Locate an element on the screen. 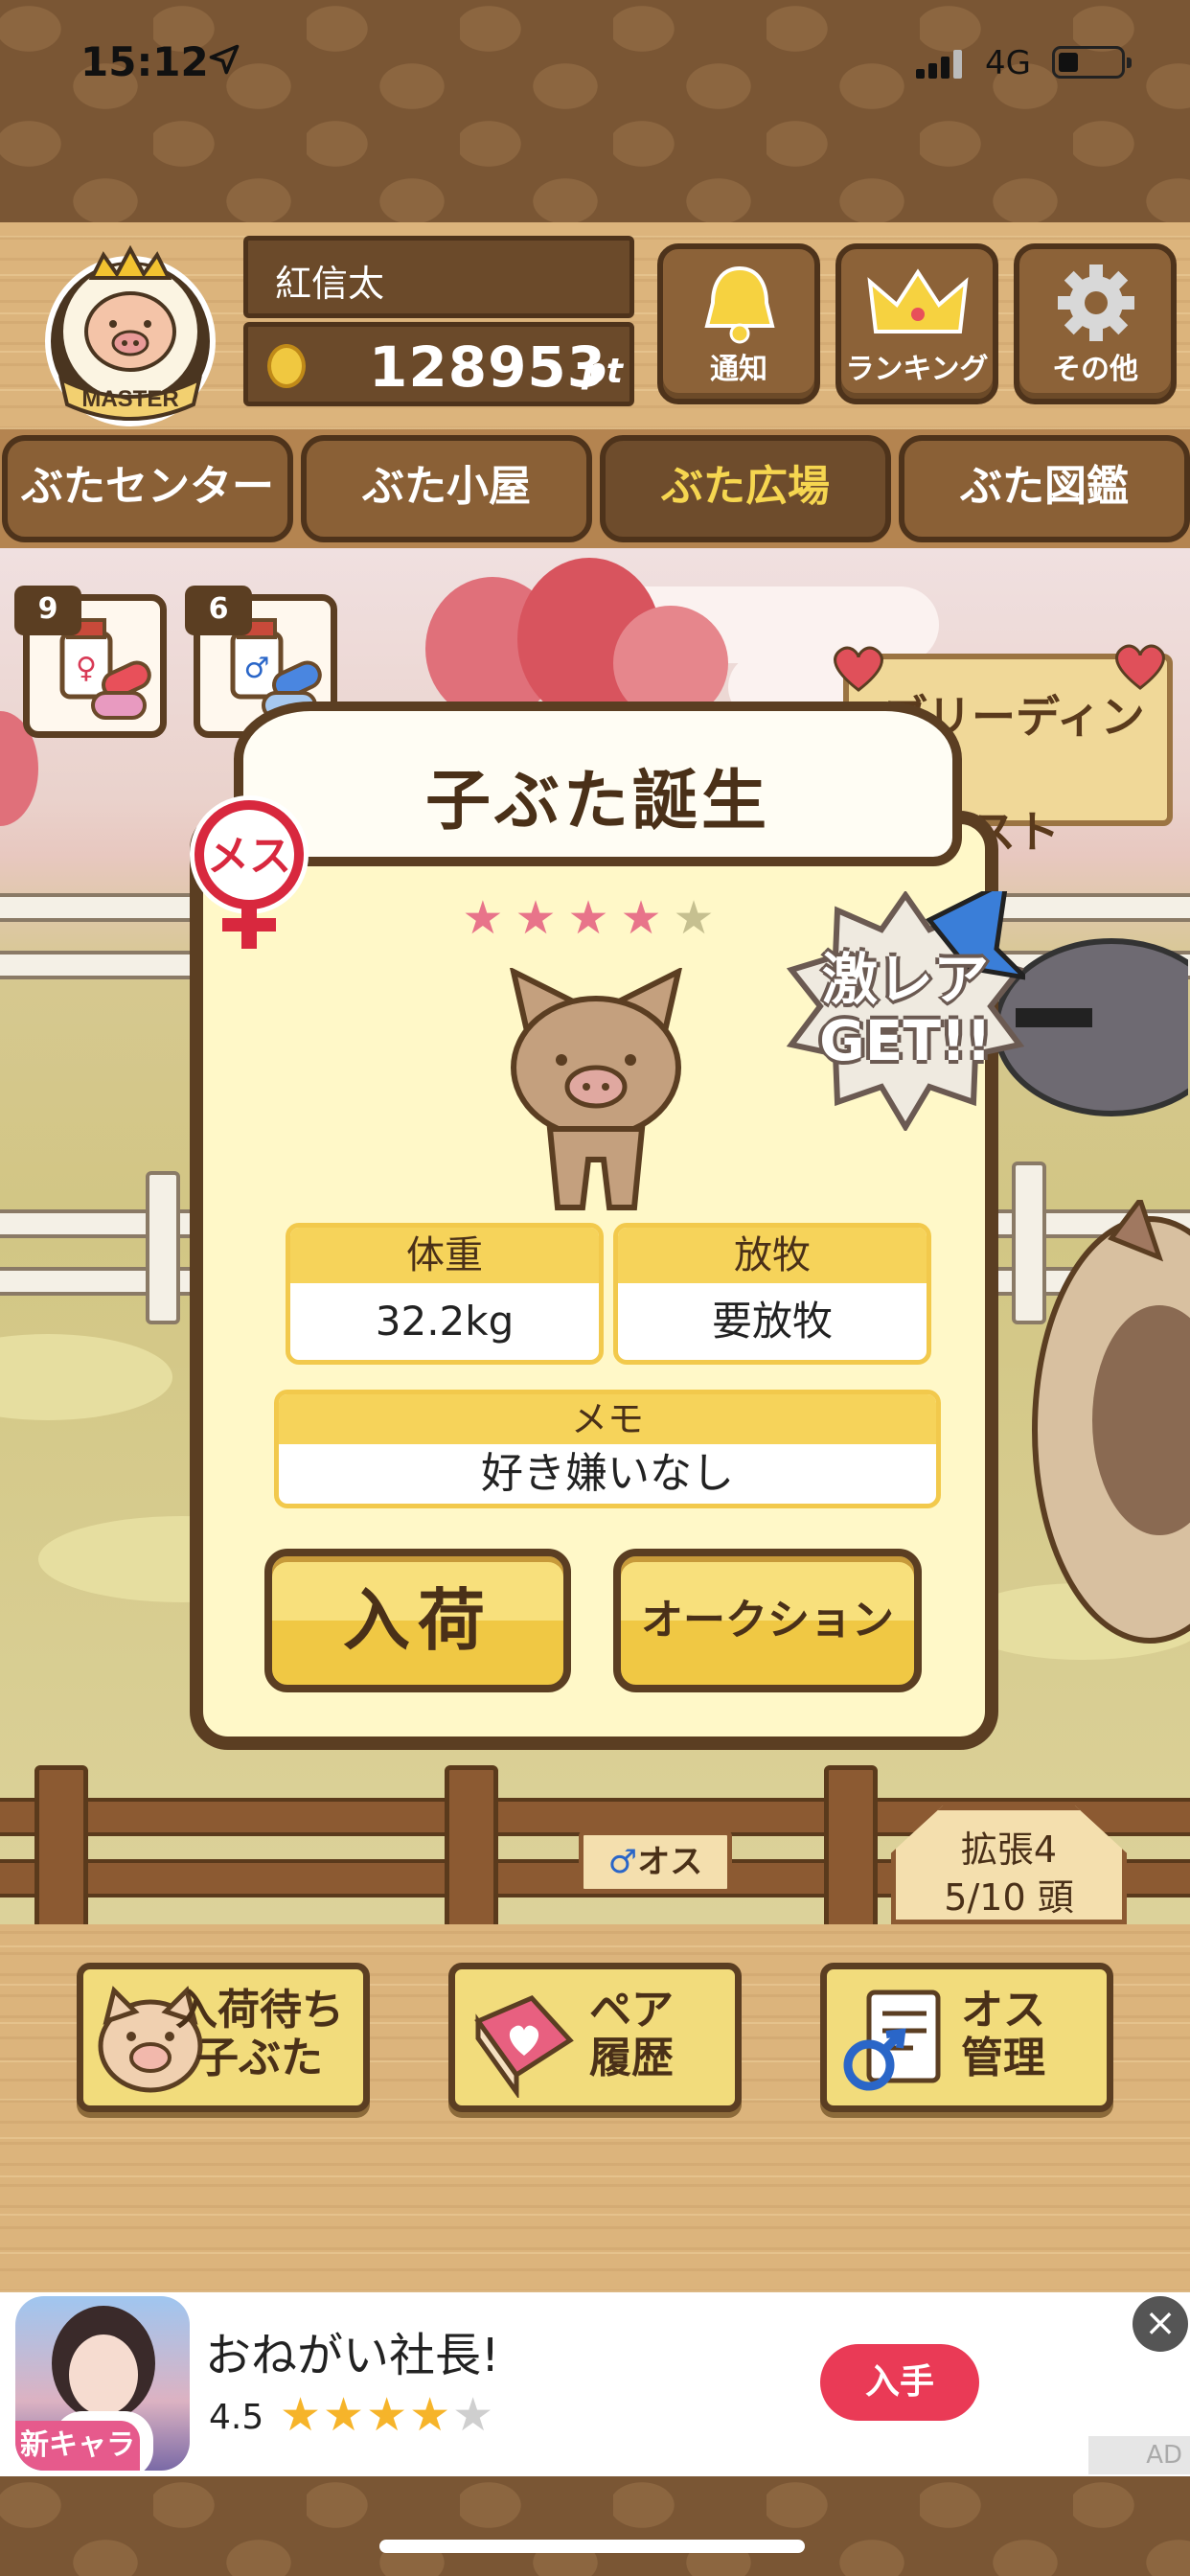  stock-button: 入荷 is located at coordinates (418, 1621).